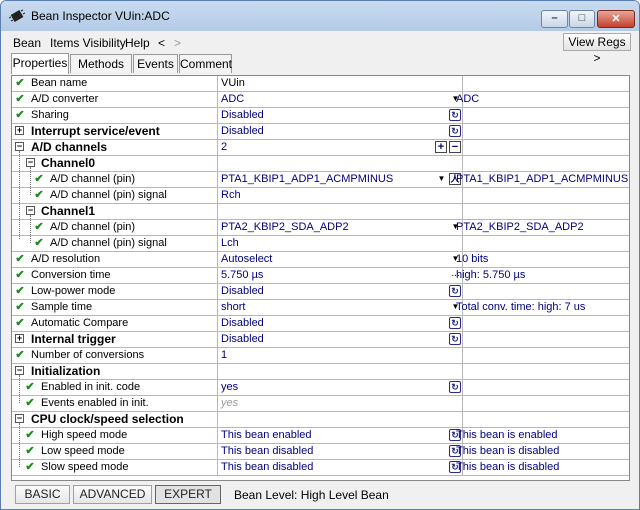 The image size is (640, 510). What do you see at coordinates (40, 63) in the screenshot?
I see `tab-properties: Properties` at bounding box center [40, 63].